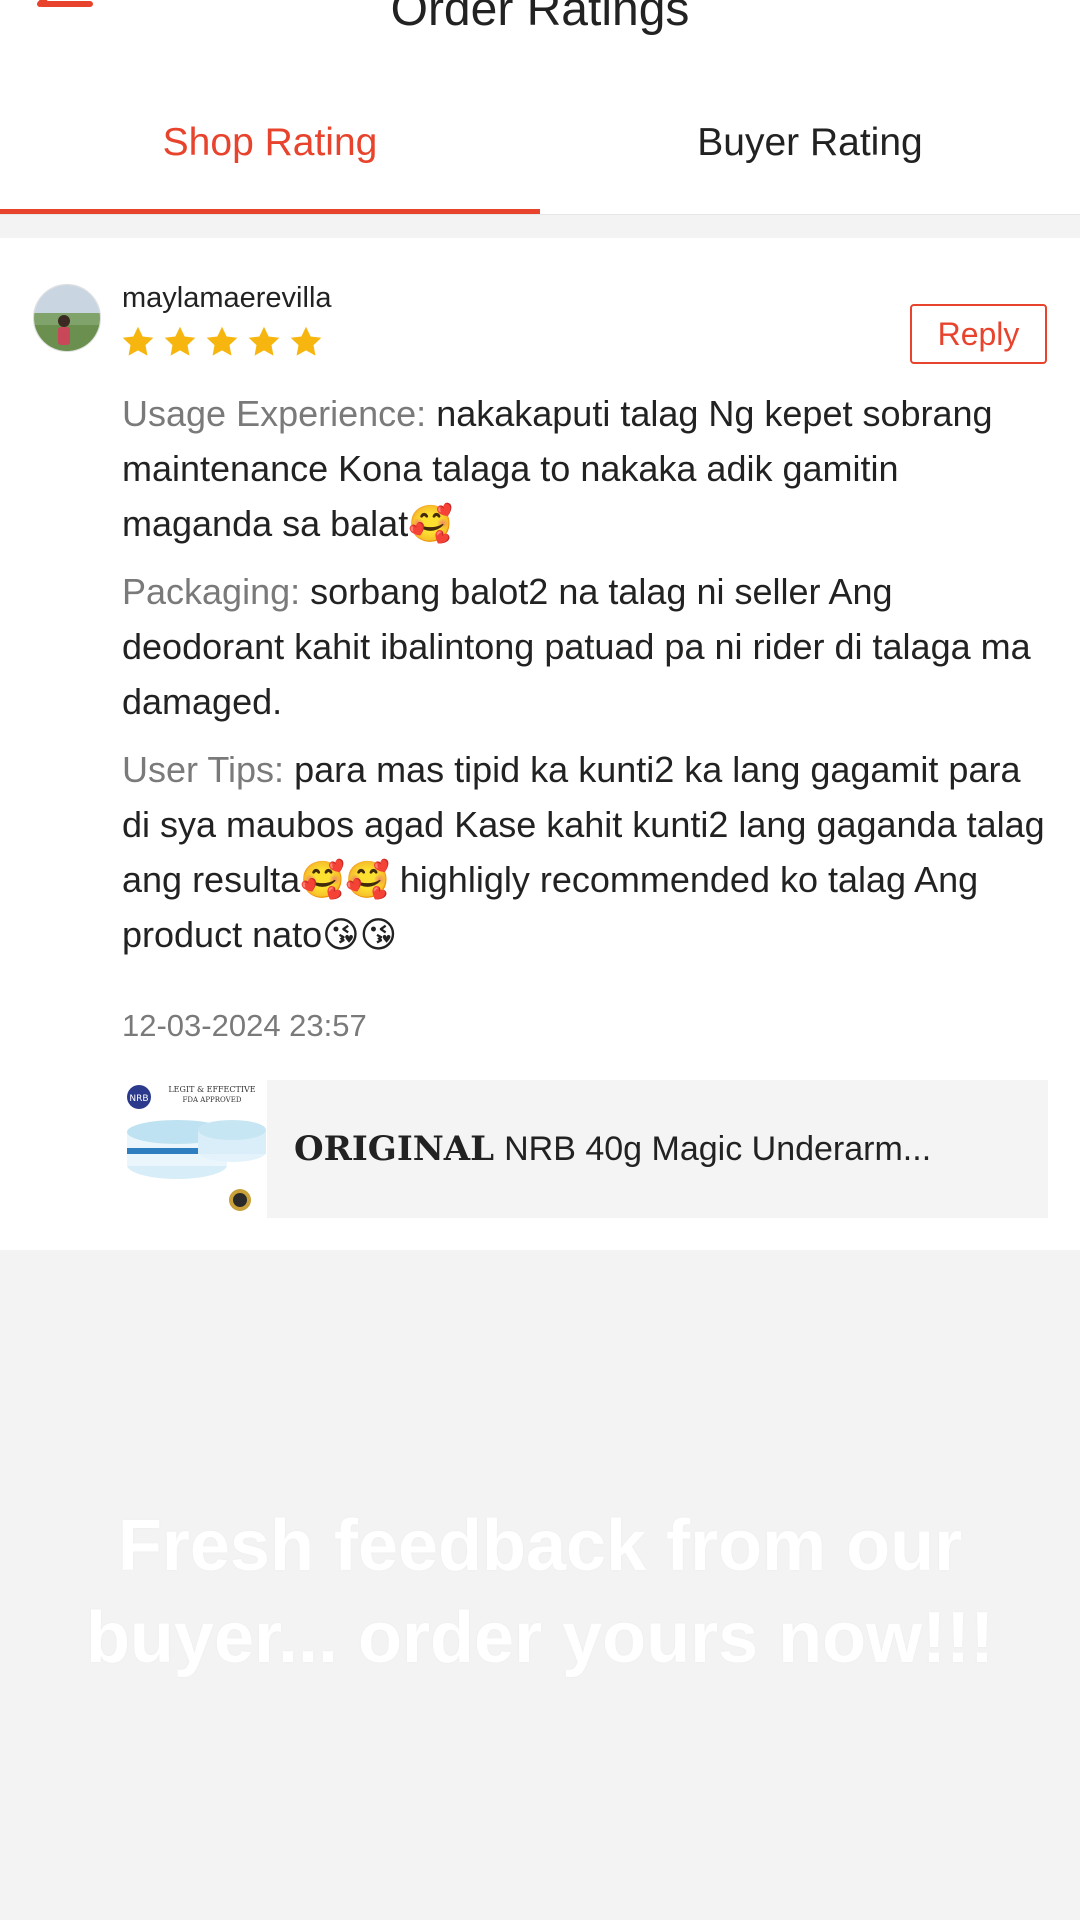  Describe the element at coordinates (540, 214) in the screenshot. I see `tab-divider` at that location.